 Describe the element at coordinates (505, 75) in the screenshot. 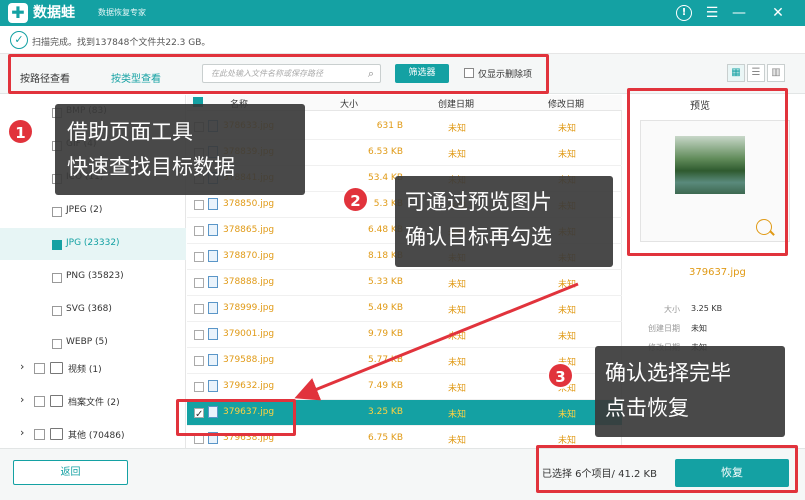

I see `show-deleted-label: 仅显示删除项` at that location.